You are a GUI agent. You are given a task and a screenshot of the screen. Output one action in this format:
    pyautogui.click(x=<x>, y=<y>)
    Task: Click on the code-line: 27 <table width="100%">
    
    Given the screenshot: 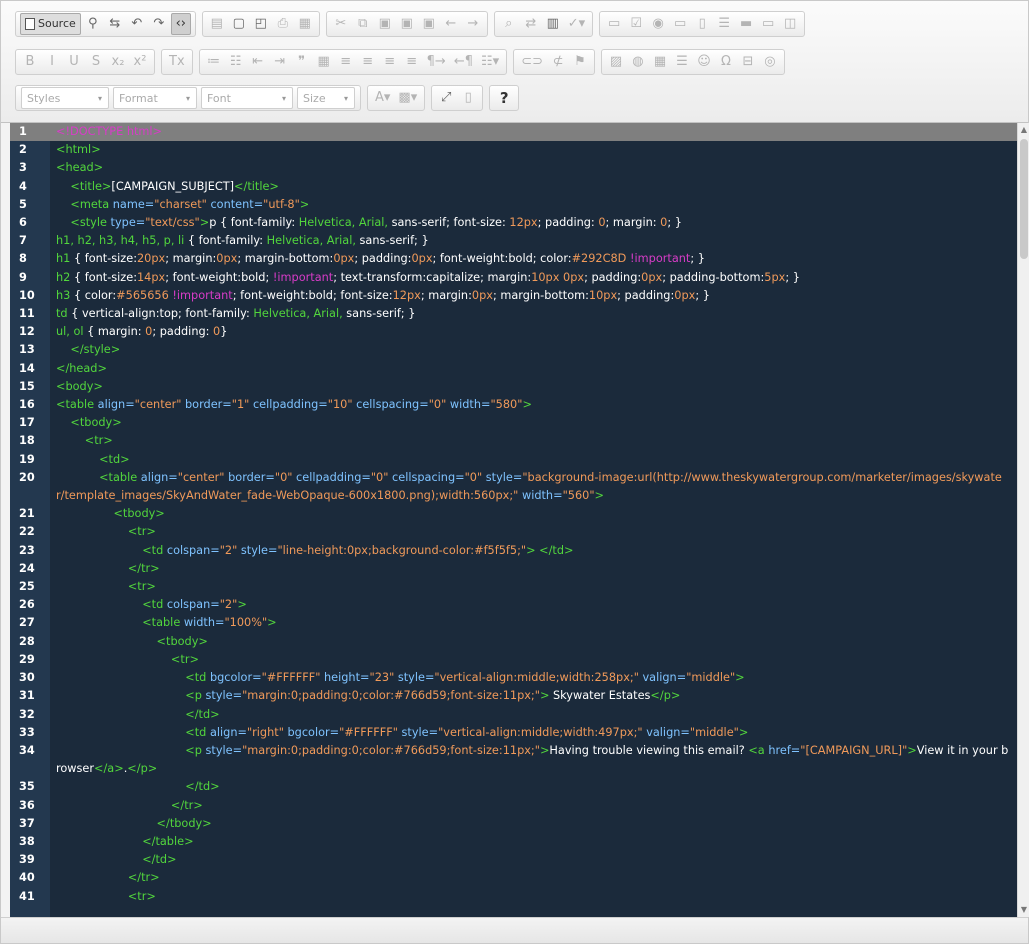 What is the action you would take?
    pyautogui.click(x=513, y=623)
    